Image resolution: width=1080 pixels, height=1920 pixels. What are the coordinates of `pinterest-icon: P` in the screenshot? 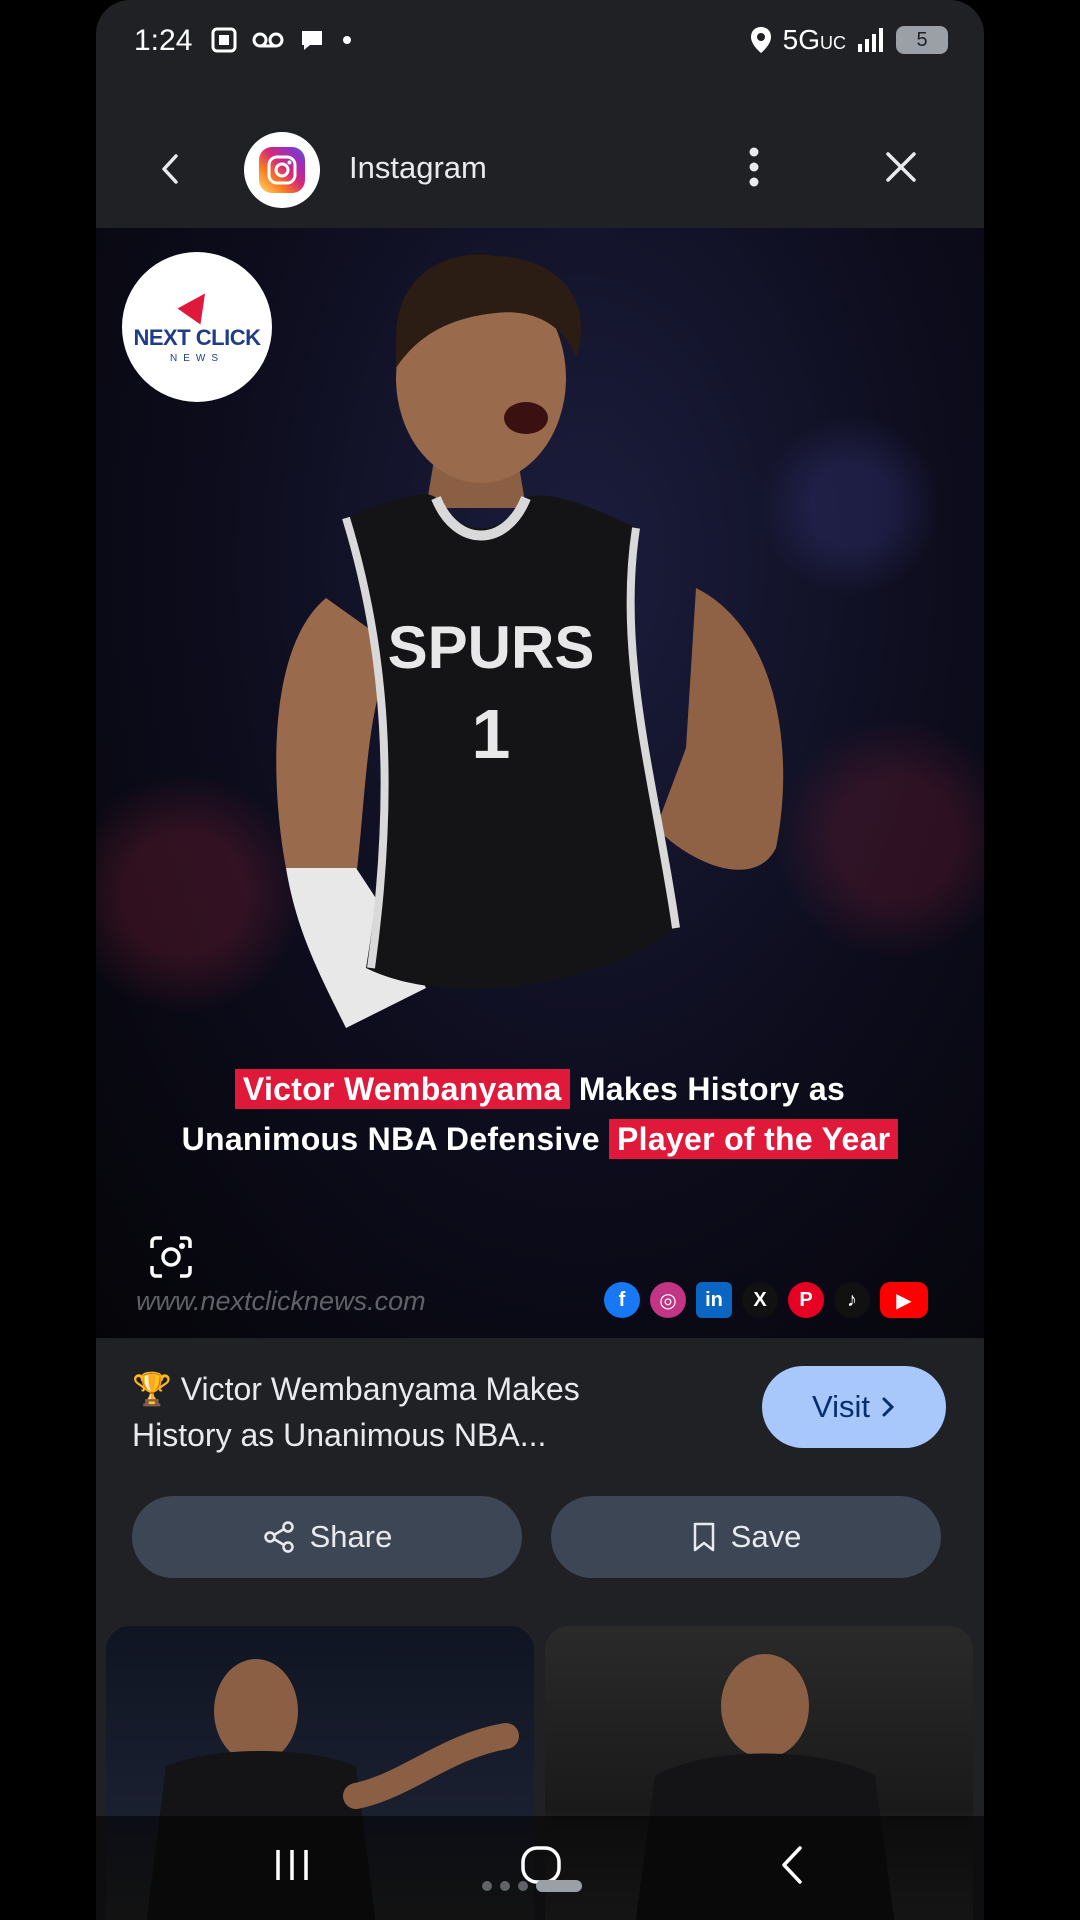 It's located at (806, 1300).